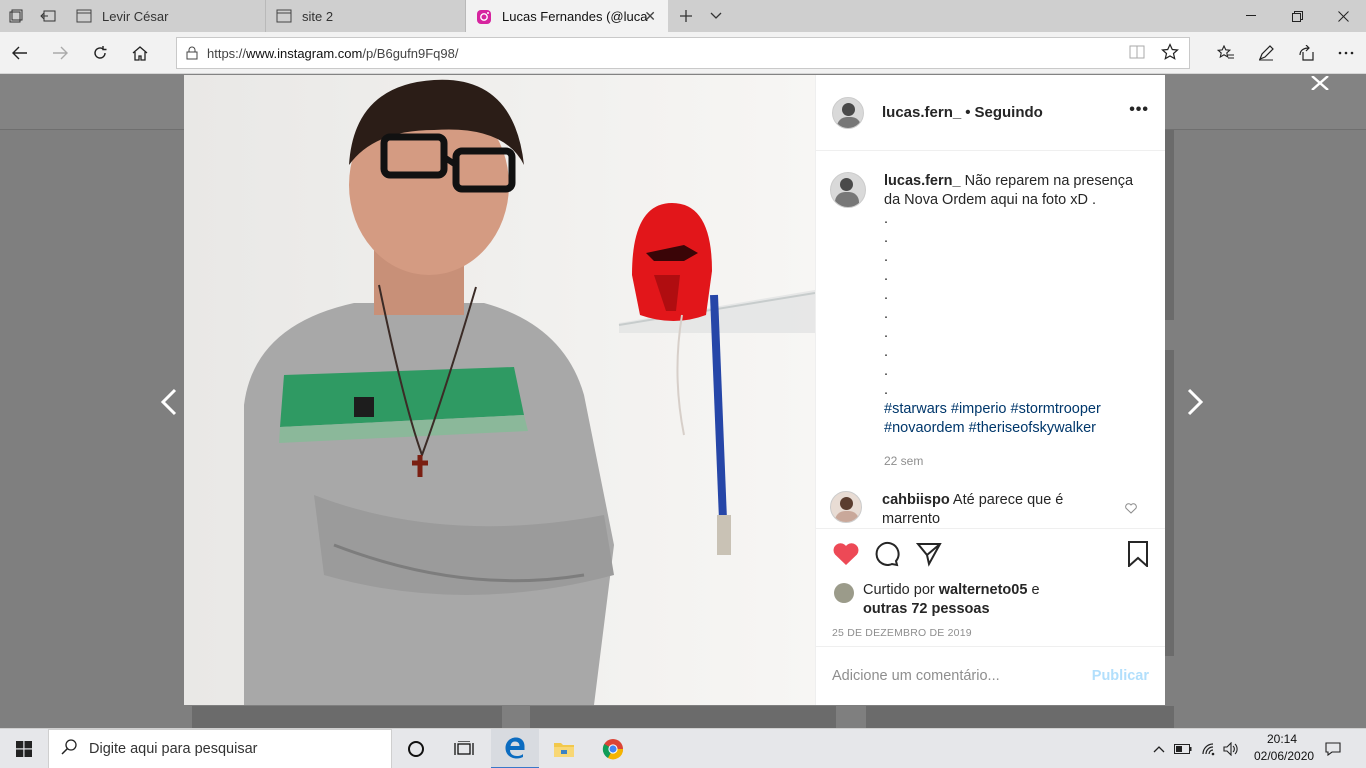  Describe the element at coordinates (464, 748) in the screenshot. I see `task-view-icon` at that location.